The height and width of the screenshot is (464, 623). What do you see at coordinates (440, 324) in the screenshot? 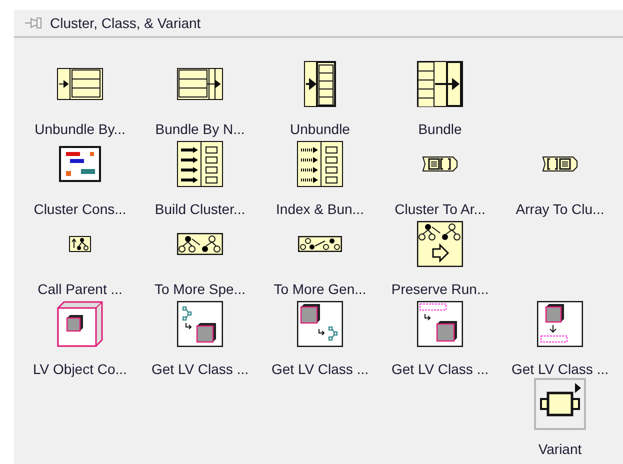
I see `get-class-name-icon` at bounding box center [440, 324].